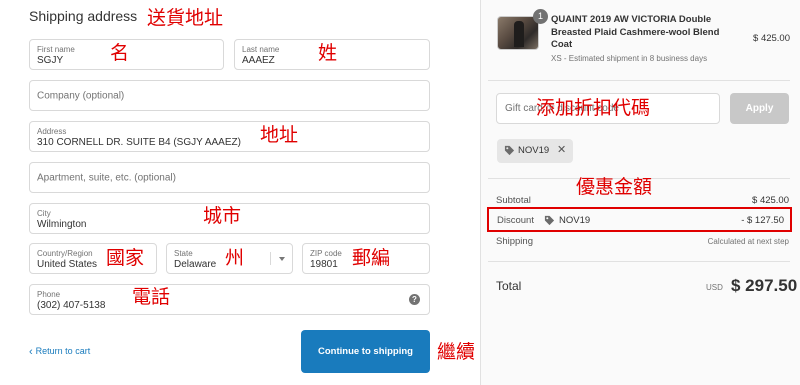 This screenshot has width=800, height=385. I want to click on total-currency: USD, so click(714, 287).